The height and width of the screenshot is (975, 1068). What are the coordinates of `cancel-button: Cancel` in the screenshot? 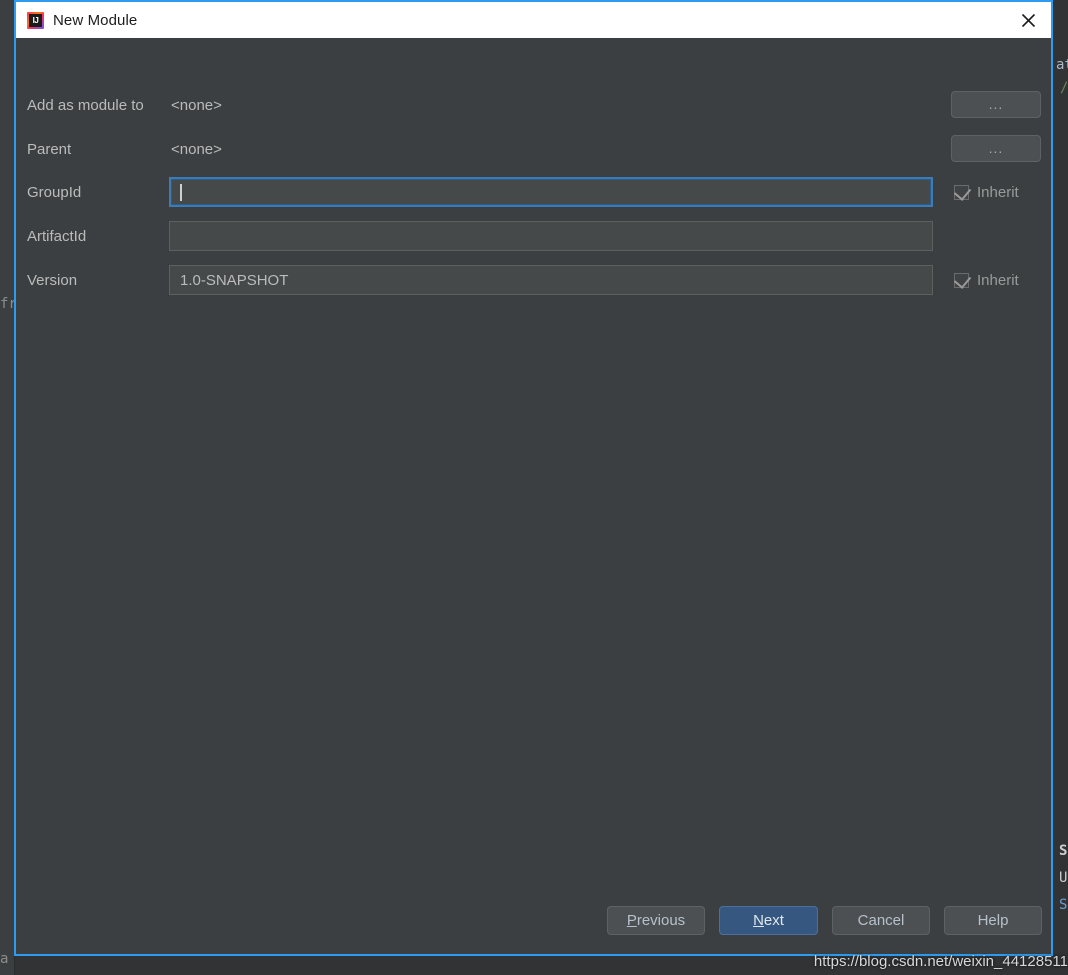 It's located at (881, 920).